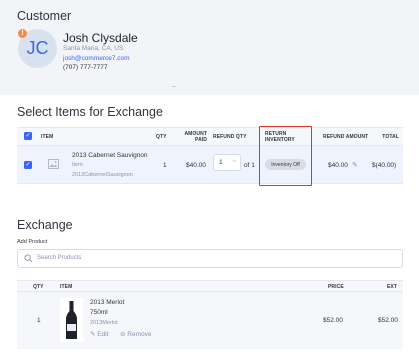 The width and height of the screenshot is (419, 357). Describe the element at coordinates (32, 242) in the screenshot. I see `add-product-label: Add Product` at that location.